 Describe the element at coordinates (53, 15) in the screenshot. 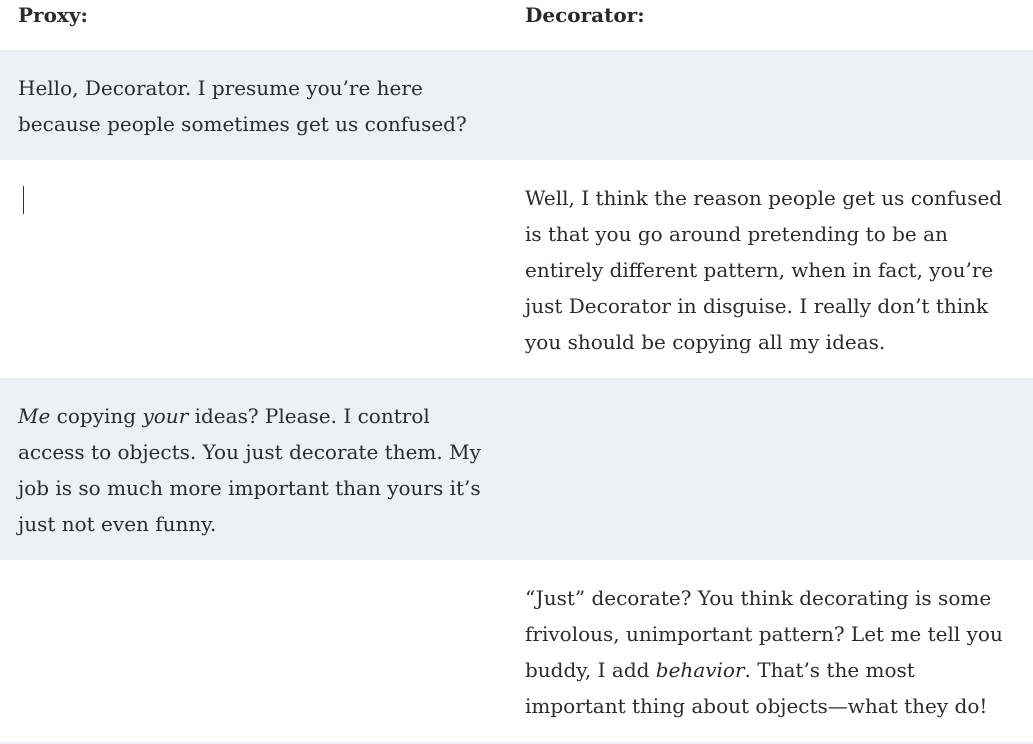

I see `proxy-column-header: Proxy:` at that location.